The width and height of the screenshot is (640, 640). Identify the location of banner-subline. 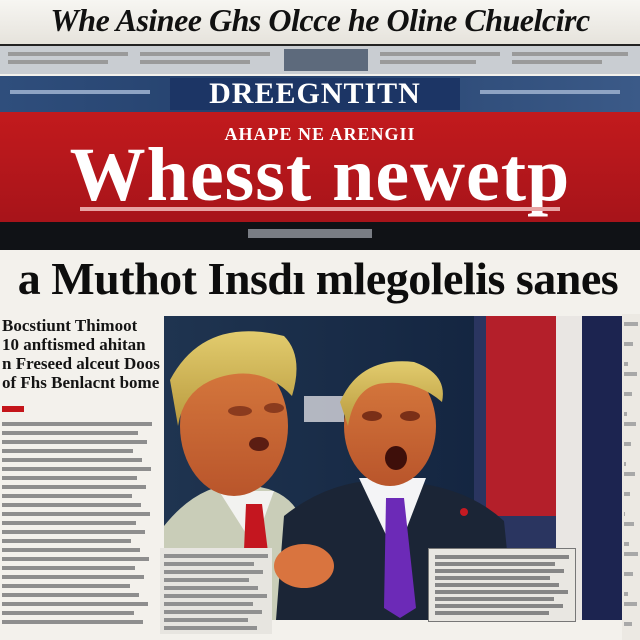
(320, 209).